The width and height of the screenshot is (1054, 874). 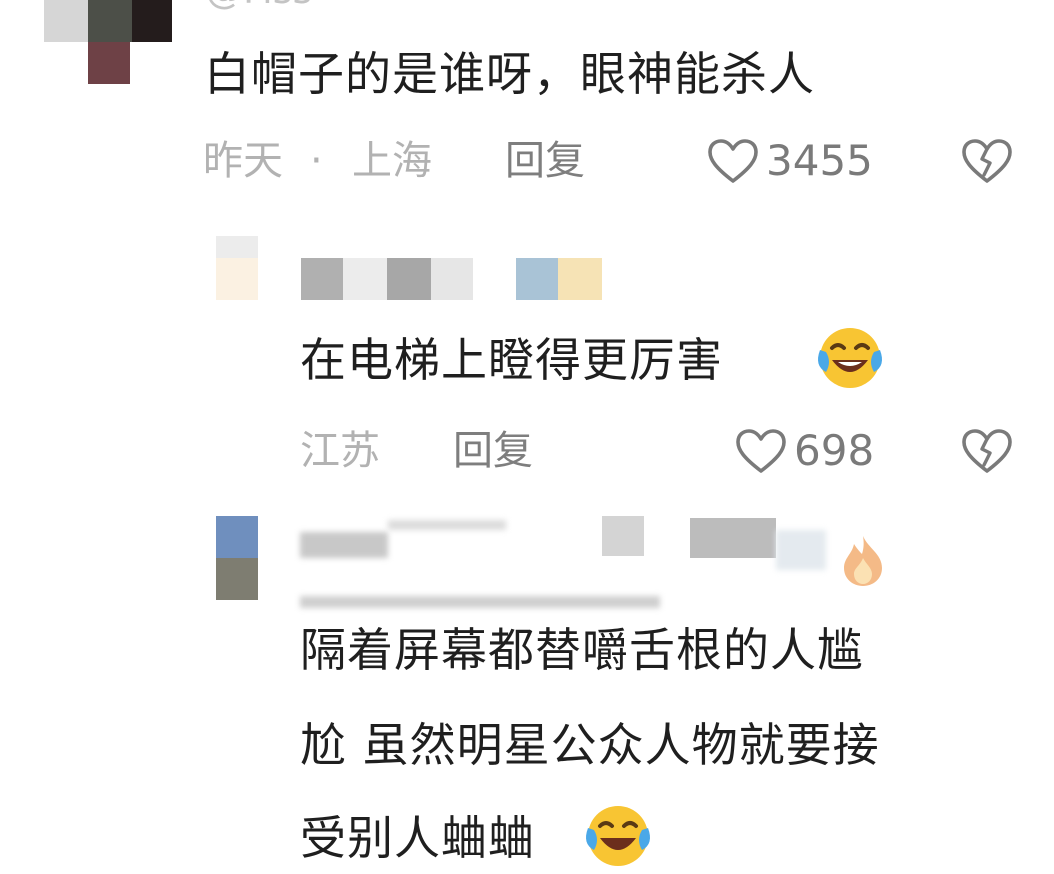 What do you see at coordinates (863, 562) in the screenshot?
I see `fire-emoji` at bounding box center [863, 562].